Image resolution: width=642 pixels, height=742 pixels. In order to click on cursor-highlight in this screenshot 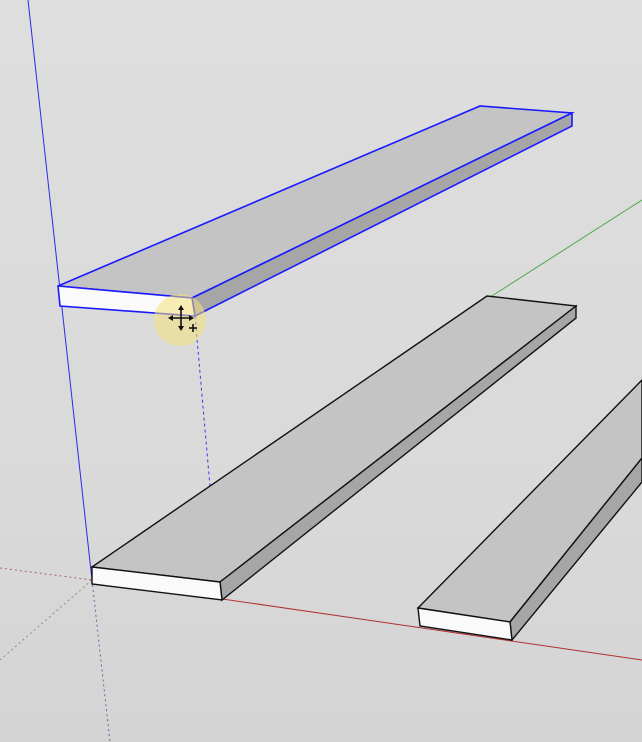, I will do `click(180, 320)`.